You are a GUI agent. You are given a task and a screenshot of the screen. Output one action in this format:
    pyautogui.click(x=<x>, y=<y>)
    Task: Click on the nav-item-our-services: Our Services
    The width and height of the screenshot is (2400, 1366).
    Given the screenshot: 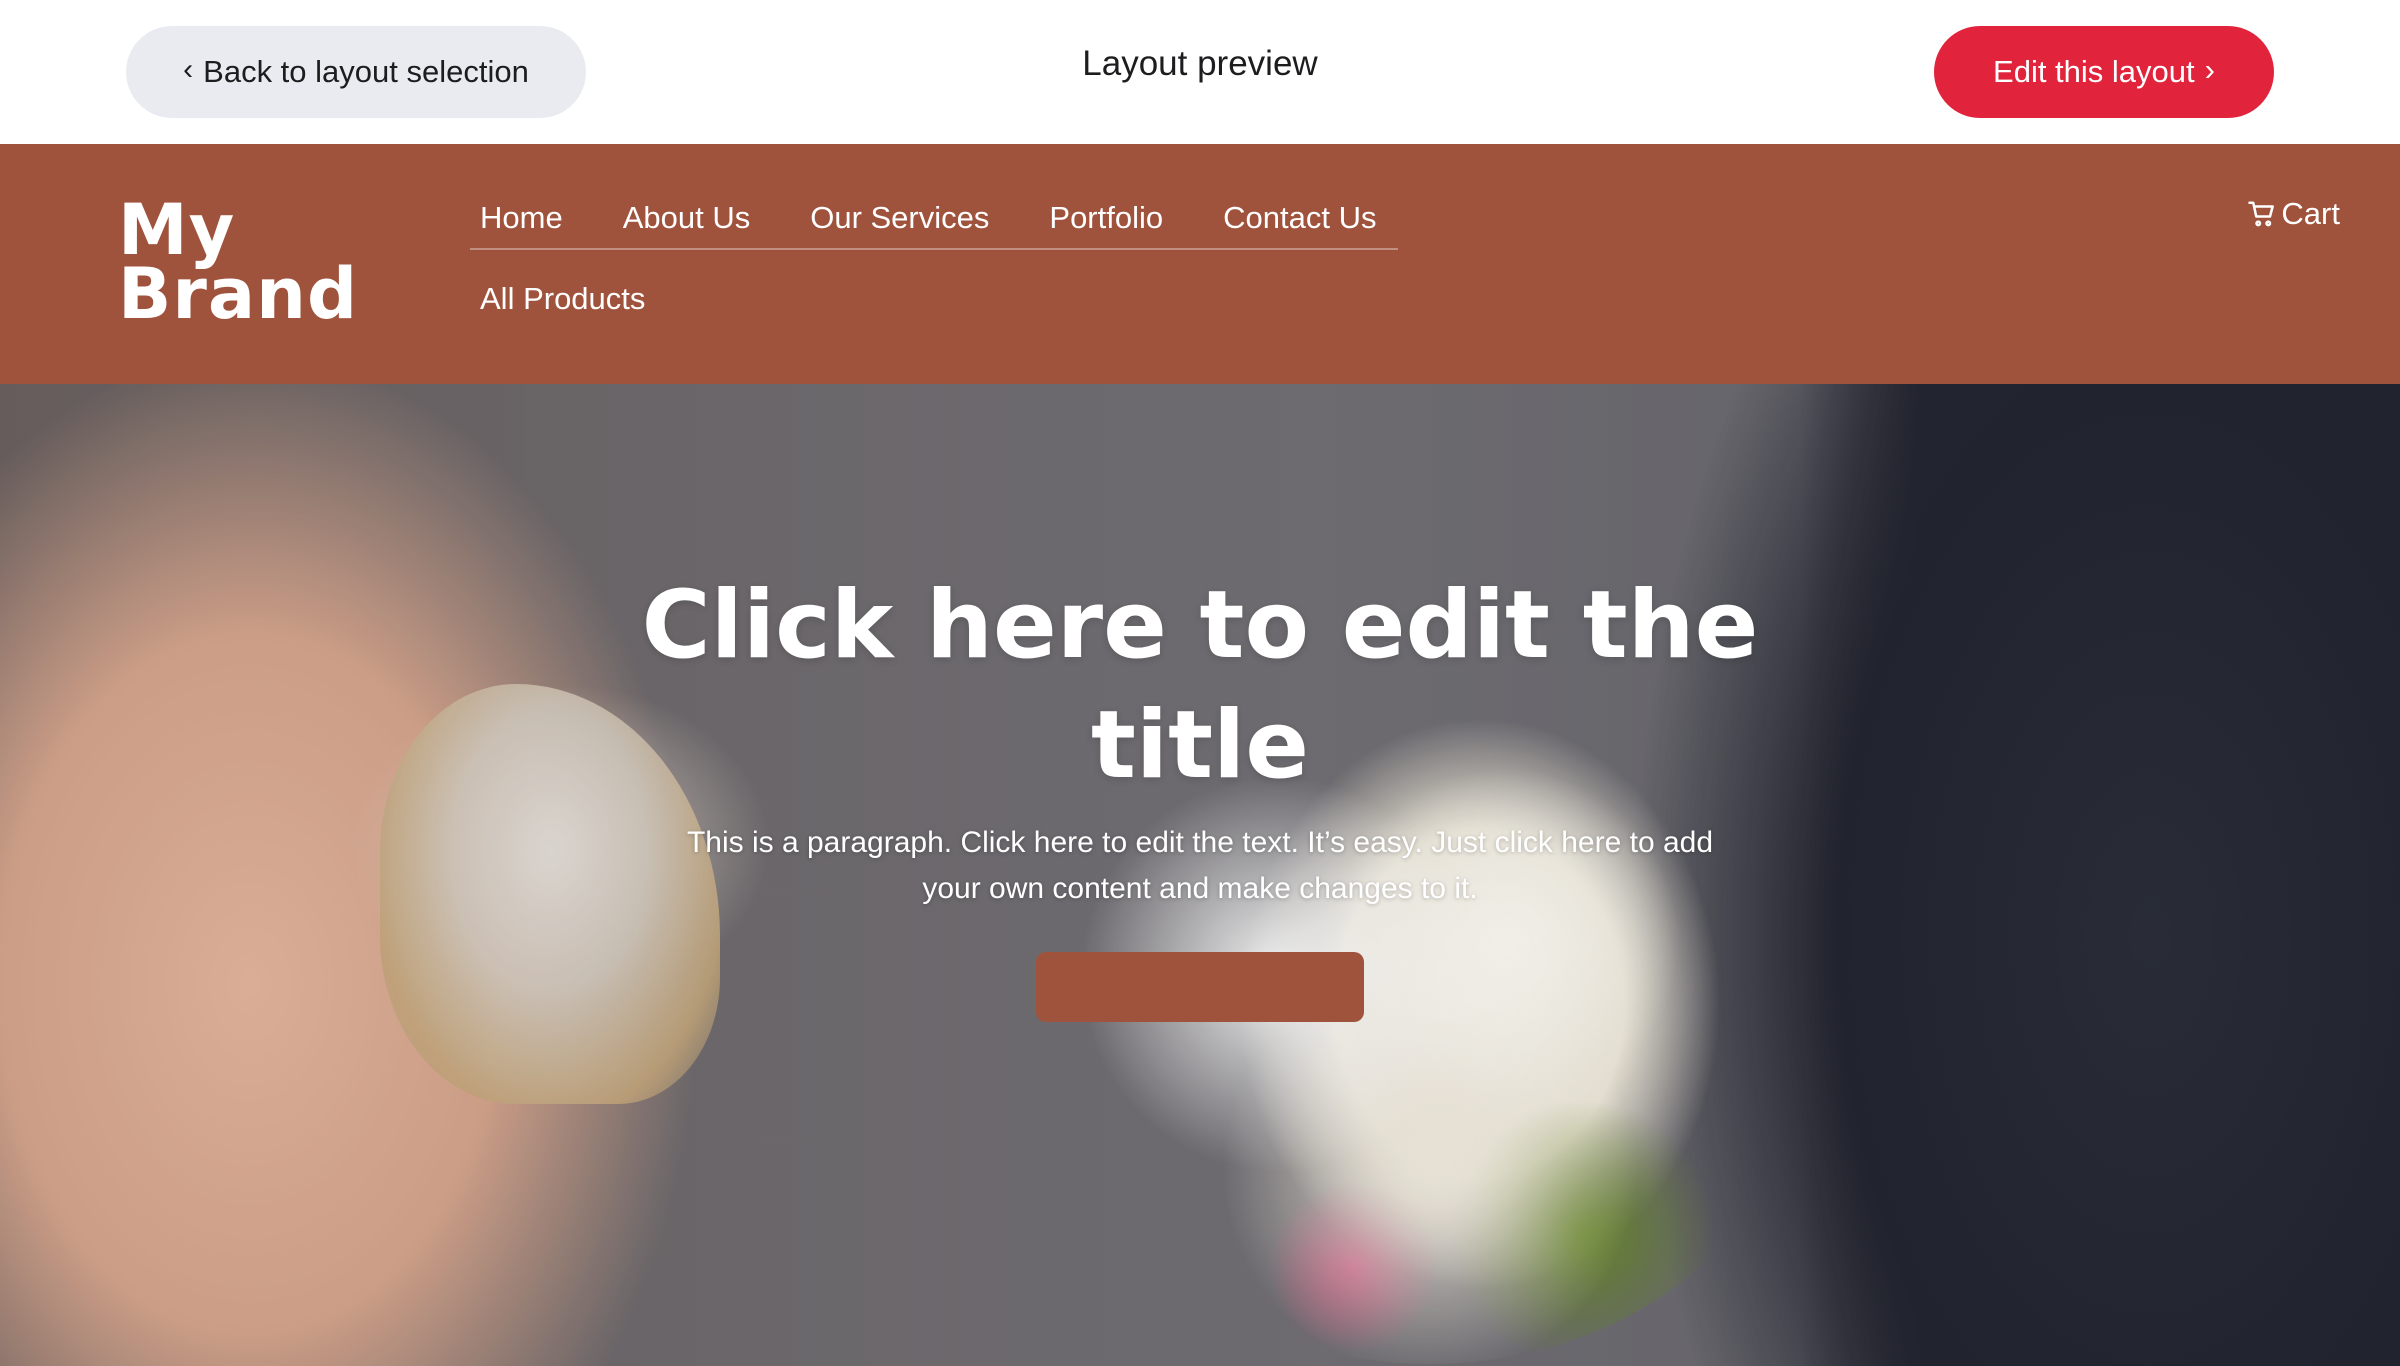 What is the action you would take?
    pyautogui.click(x=899, y=218)
    